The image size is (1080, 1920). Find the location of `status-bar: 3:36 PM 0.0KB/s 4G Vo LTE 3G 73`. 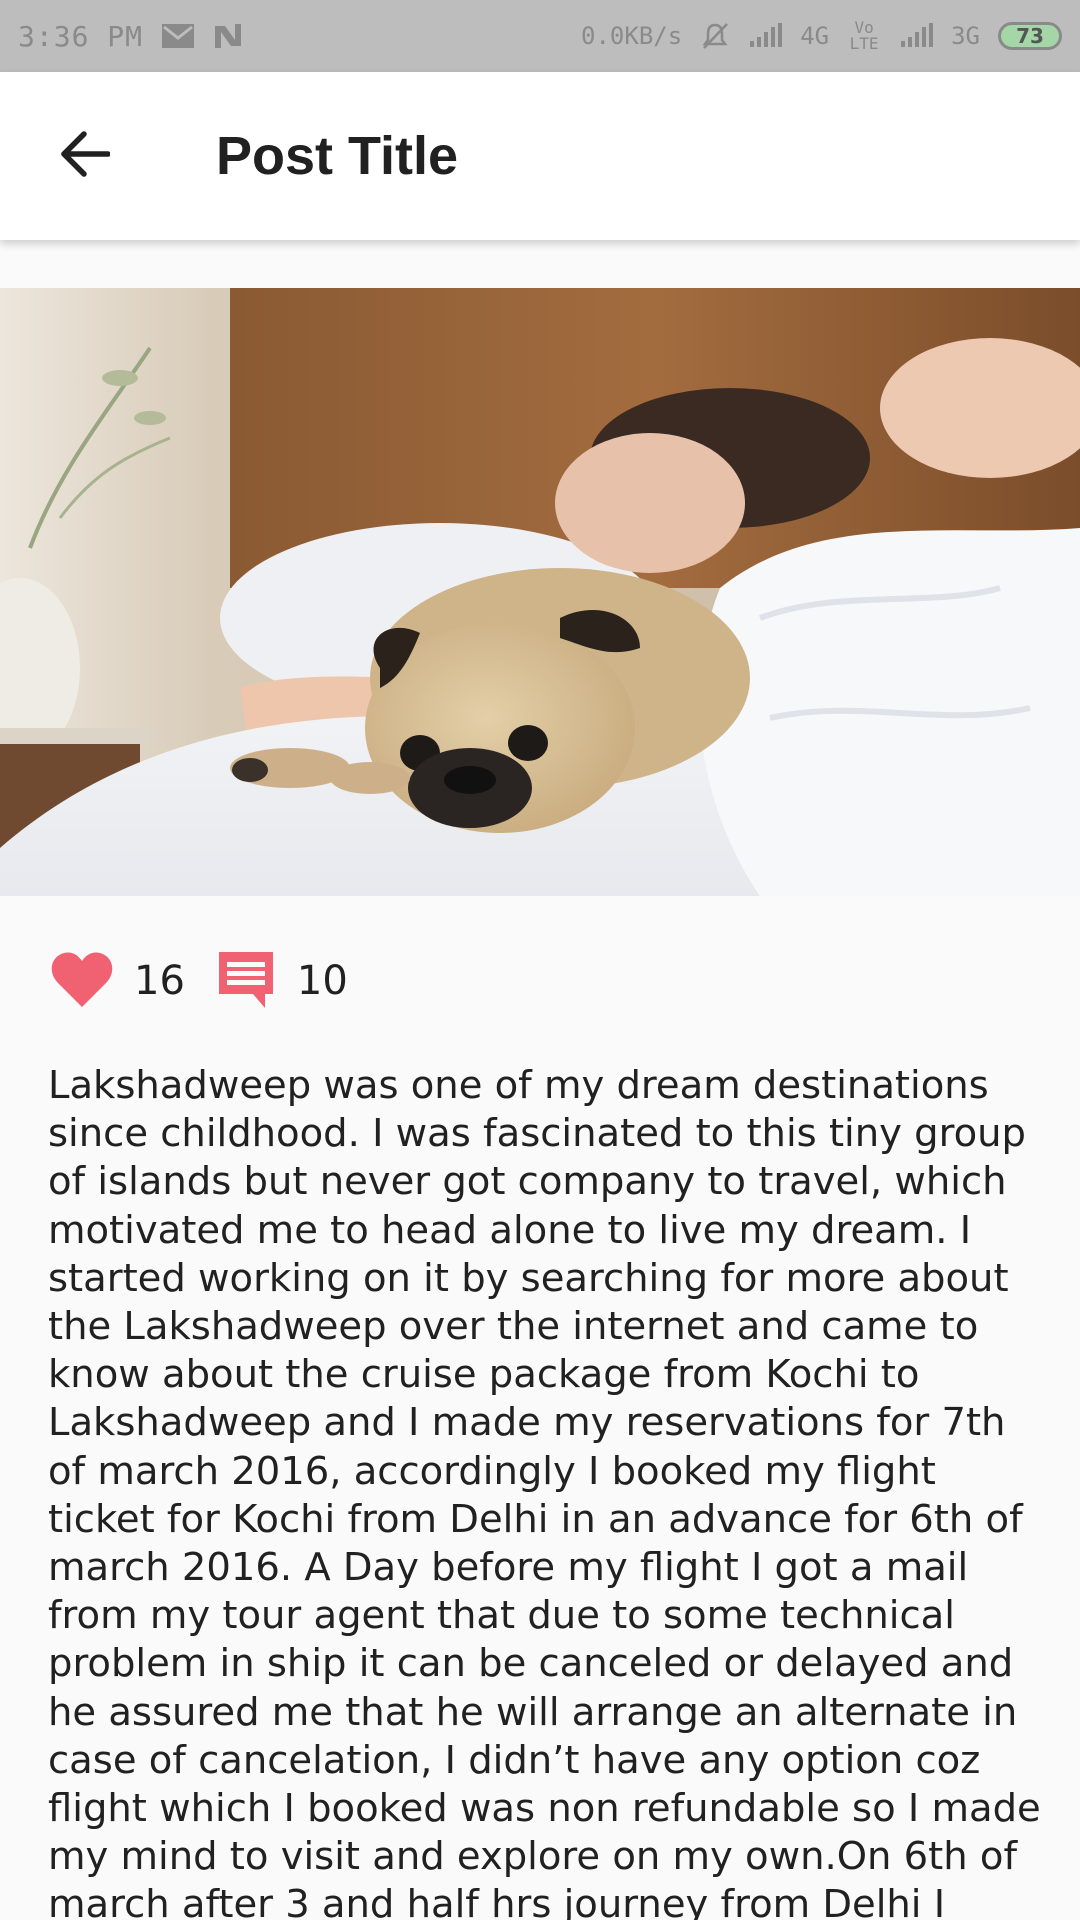

status-bar: 3:36 PM 0.0KB/s 4G Vo LTE 3G 73 is located at coordinates (540, 36).